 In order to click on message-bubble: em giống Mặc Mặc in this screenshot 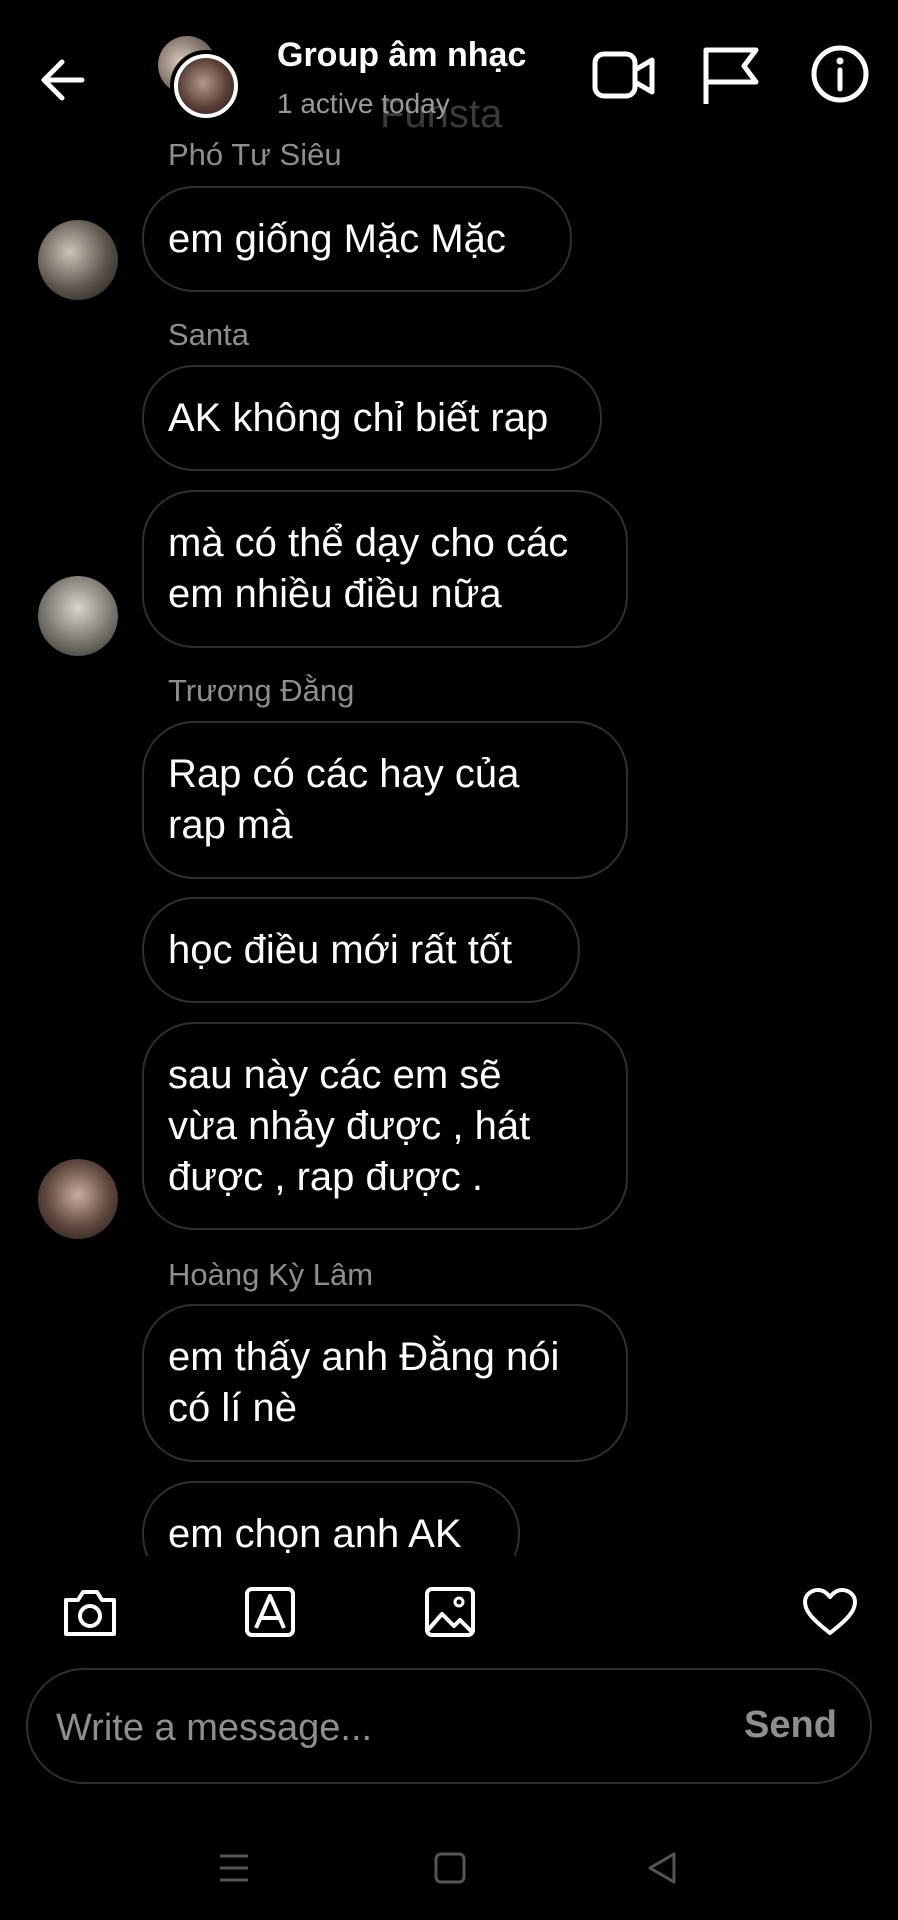, I will do `click(357, 239)`.